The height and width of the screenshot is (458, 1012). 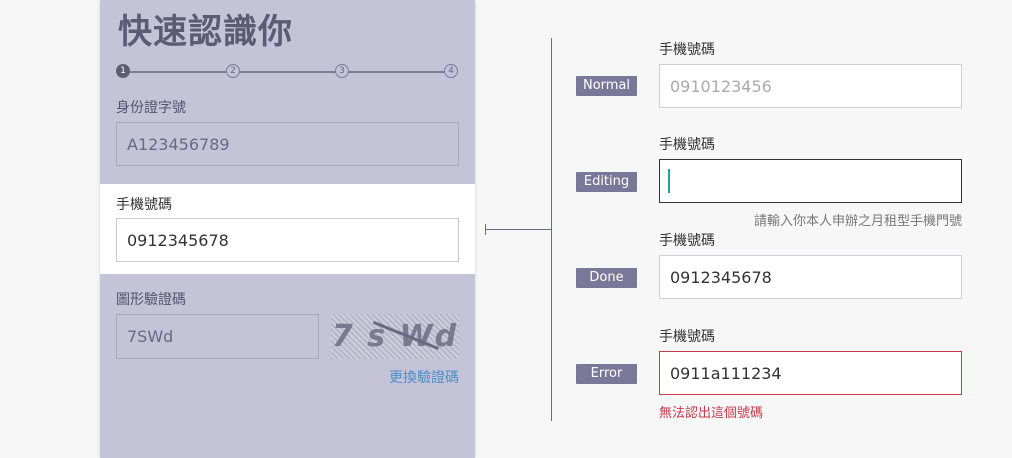 I want to click on error-message: 無法認出這個號碼, so click(x=711, y=413).